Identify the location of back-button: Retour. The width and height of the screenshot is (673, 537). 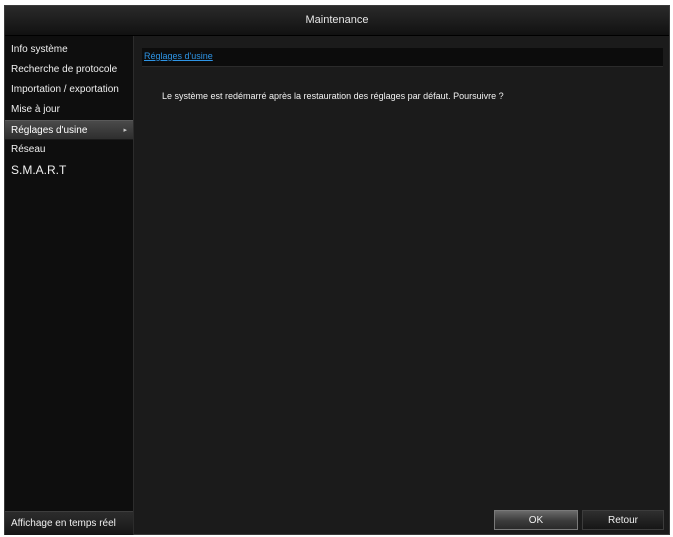
(623, 520).